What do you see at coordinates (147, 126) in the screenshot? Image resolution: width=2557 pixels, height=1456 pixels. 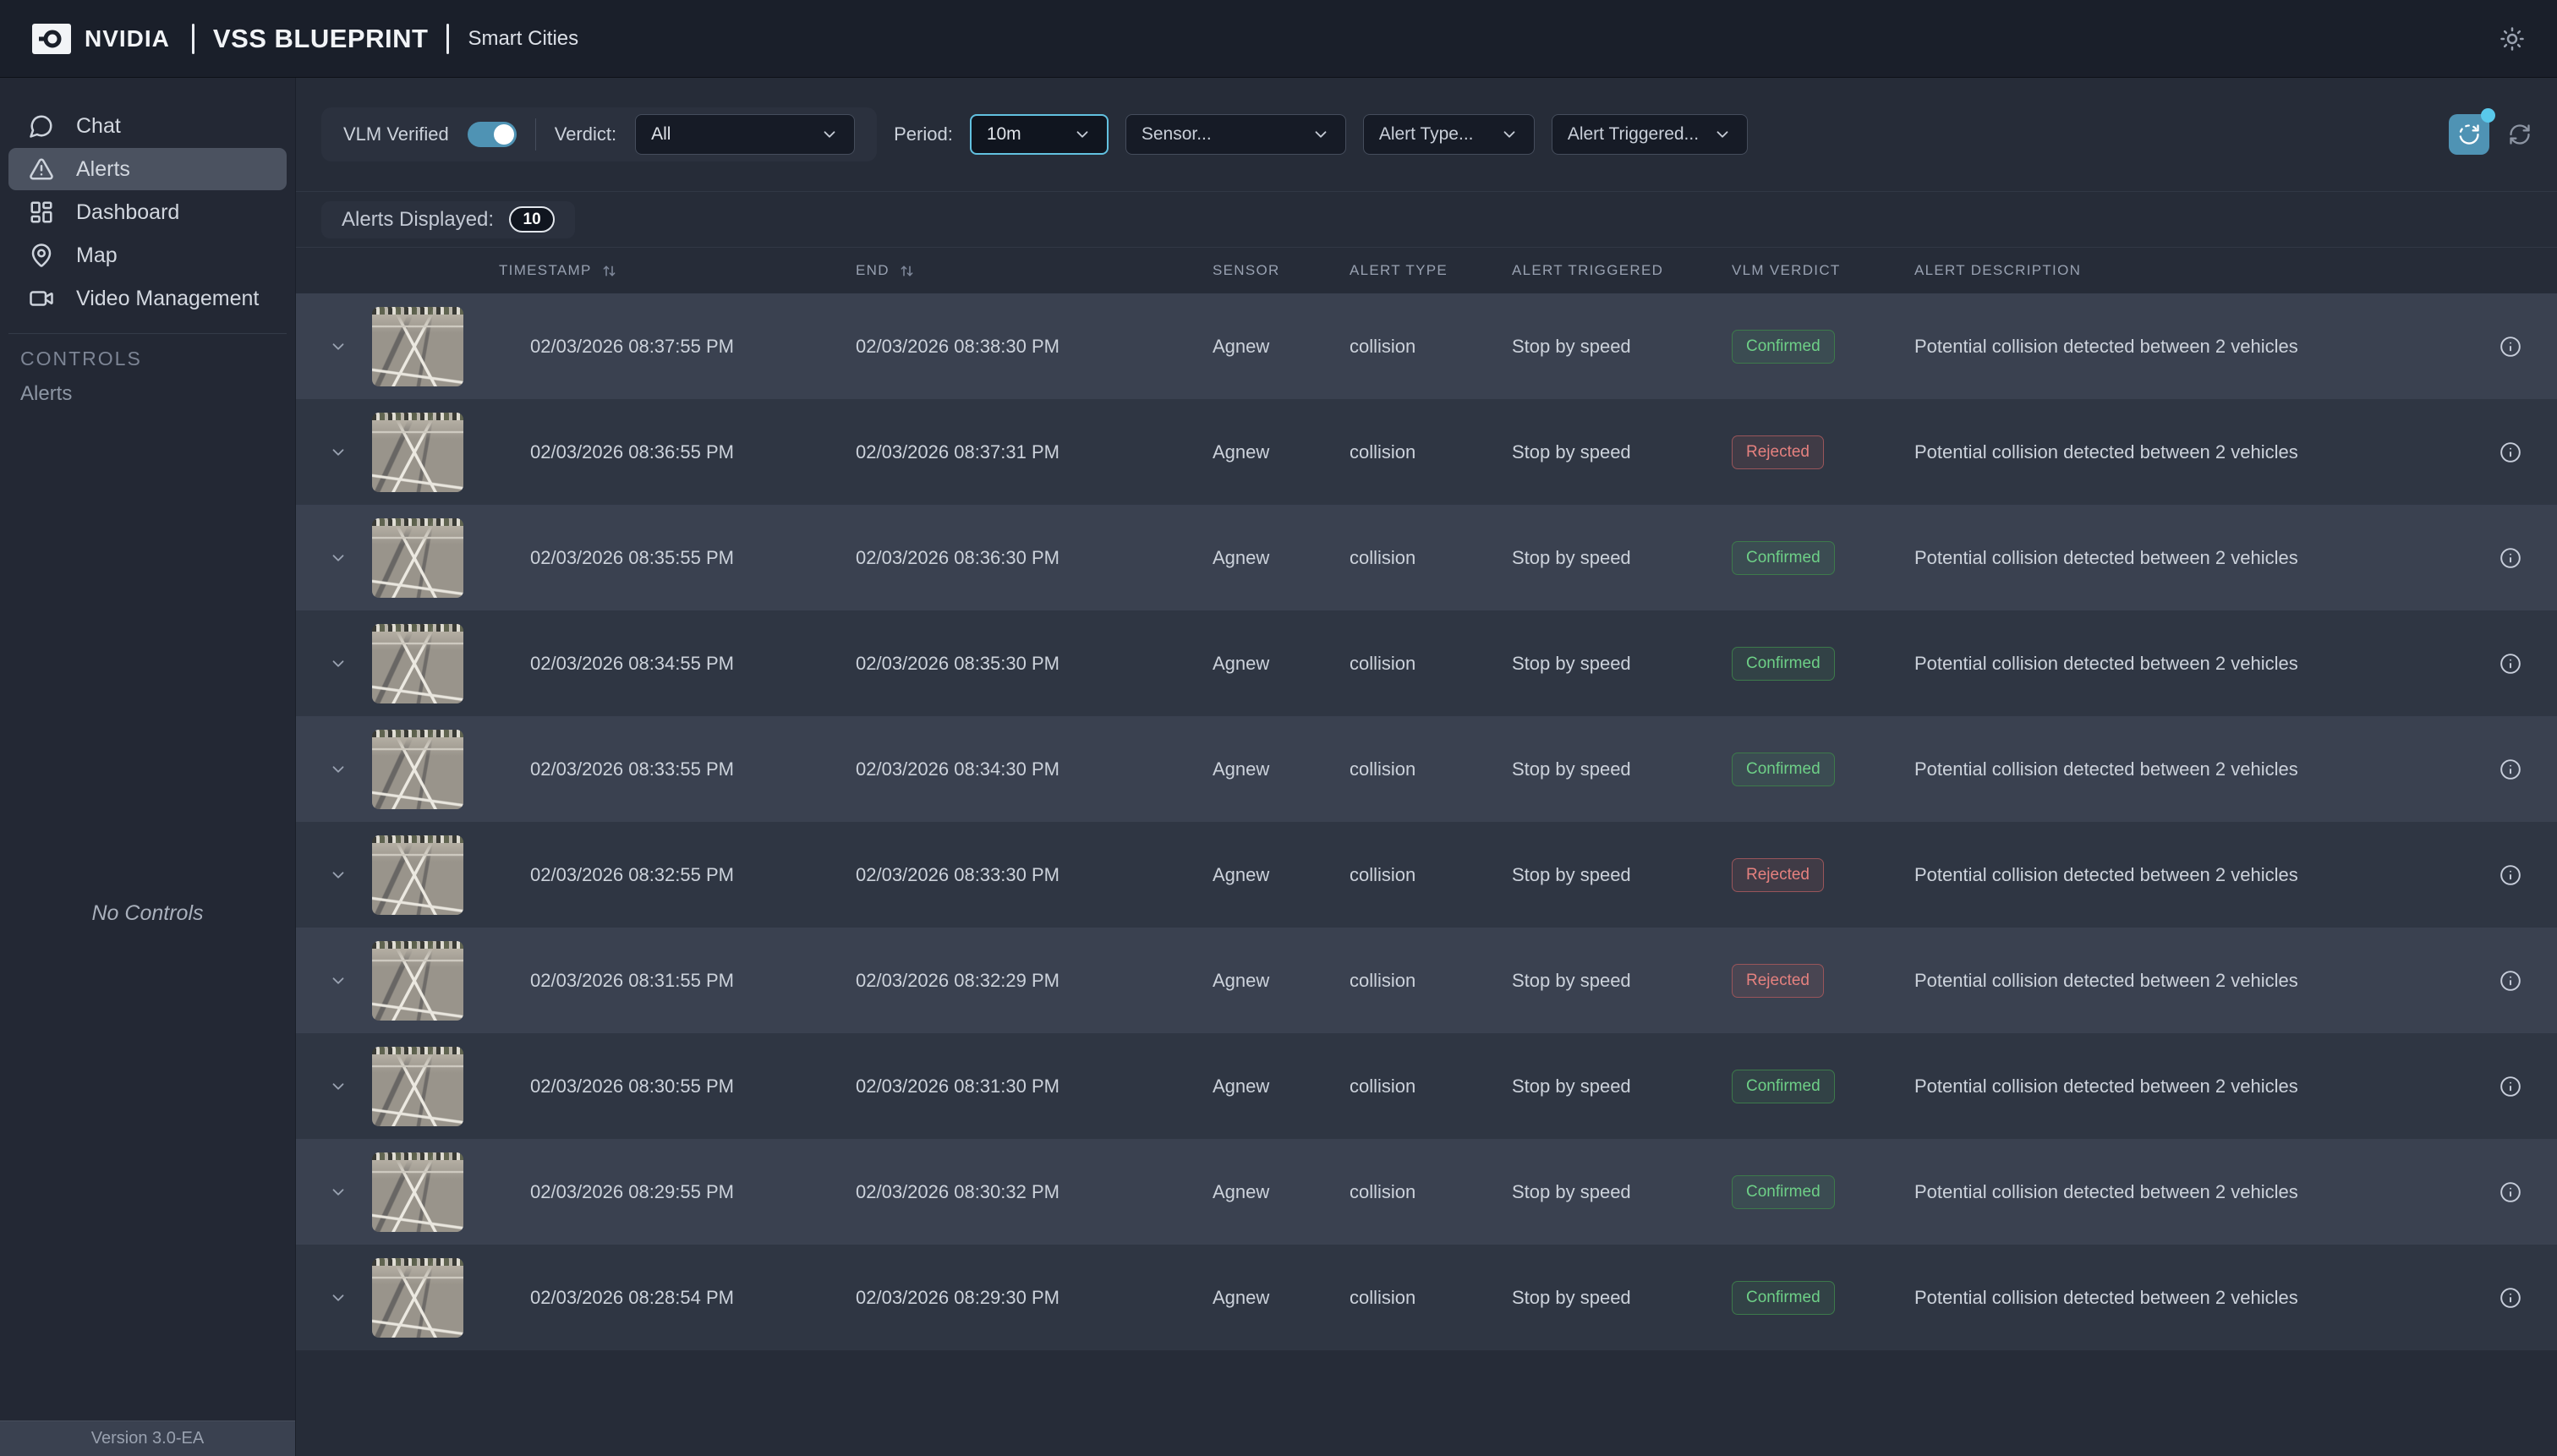 I see `sidebar-item-chat: Chat` at bounding box center [147, 126].